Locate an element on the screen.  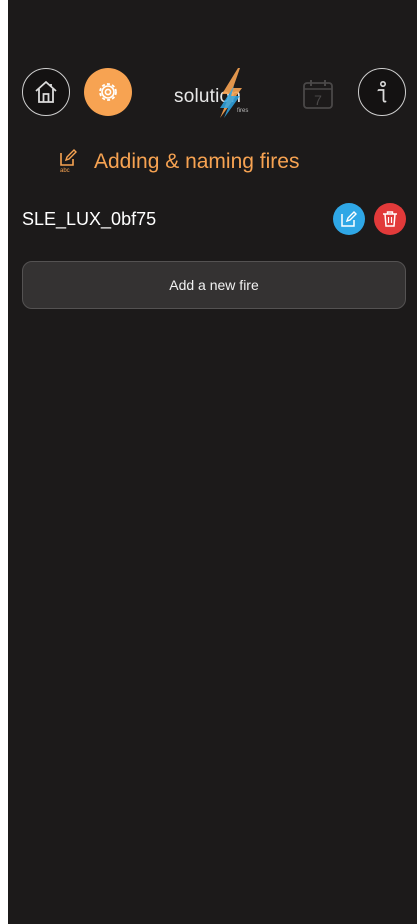
settings-button is located at coordinates (108, 92).